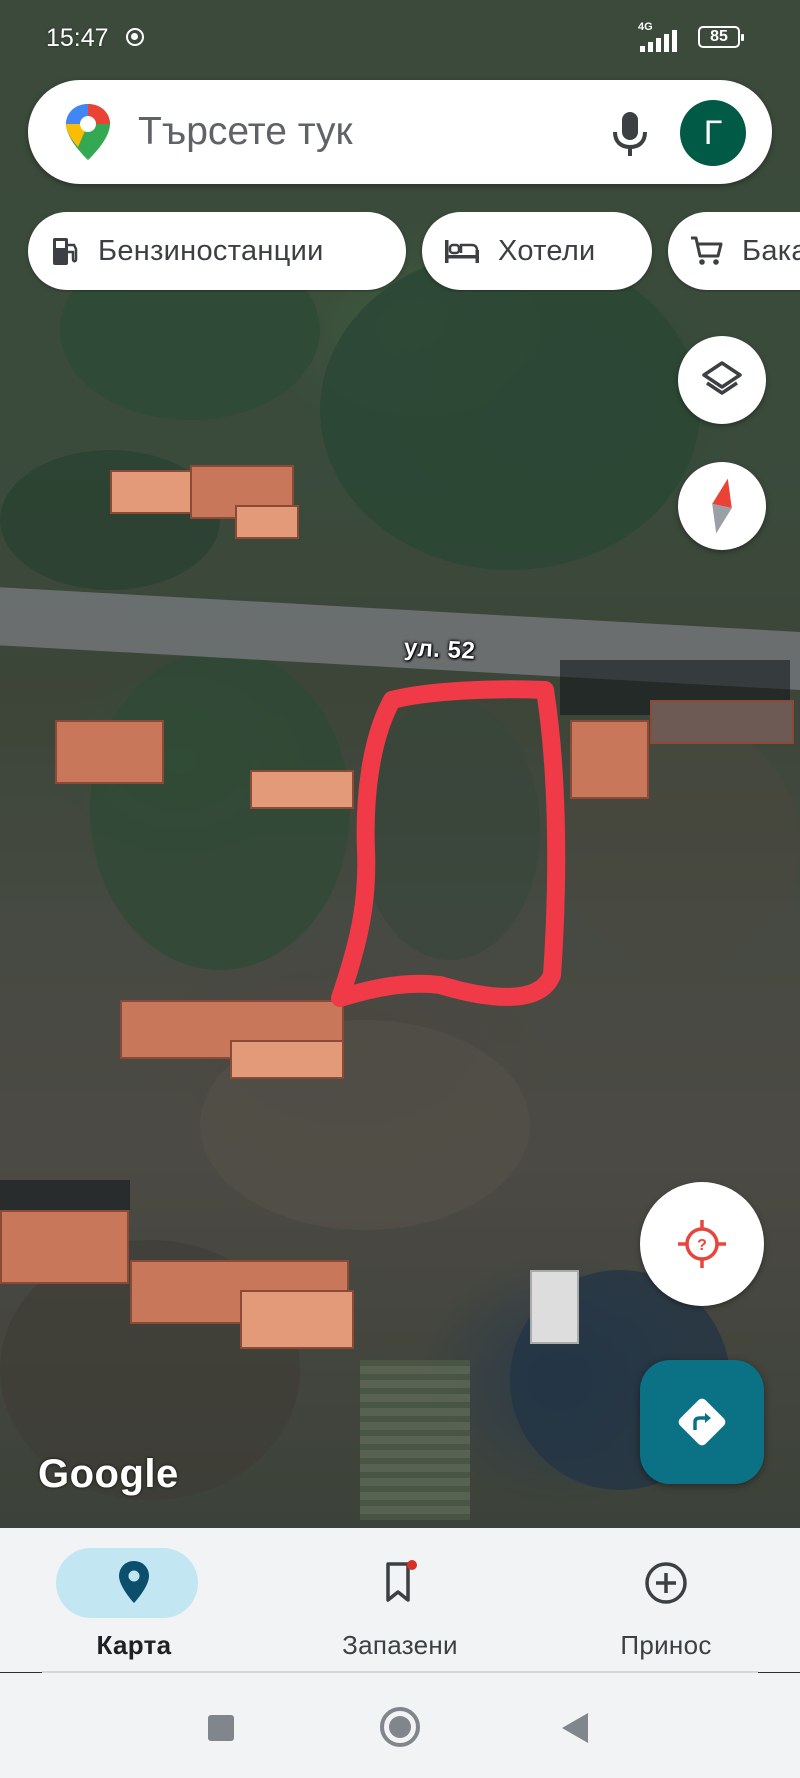 The image size is (800, 1778). I want to click on add-circle-icon, so click(666, 1583).